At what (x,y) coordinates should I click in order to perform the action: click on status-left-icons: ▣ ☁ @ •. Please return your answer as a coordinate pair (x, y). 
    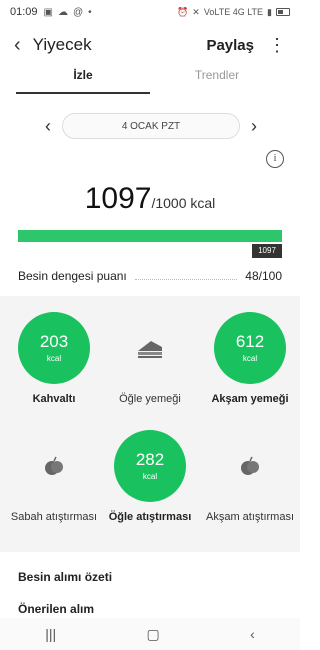
    Looking at the image, I should click on (68, 12).